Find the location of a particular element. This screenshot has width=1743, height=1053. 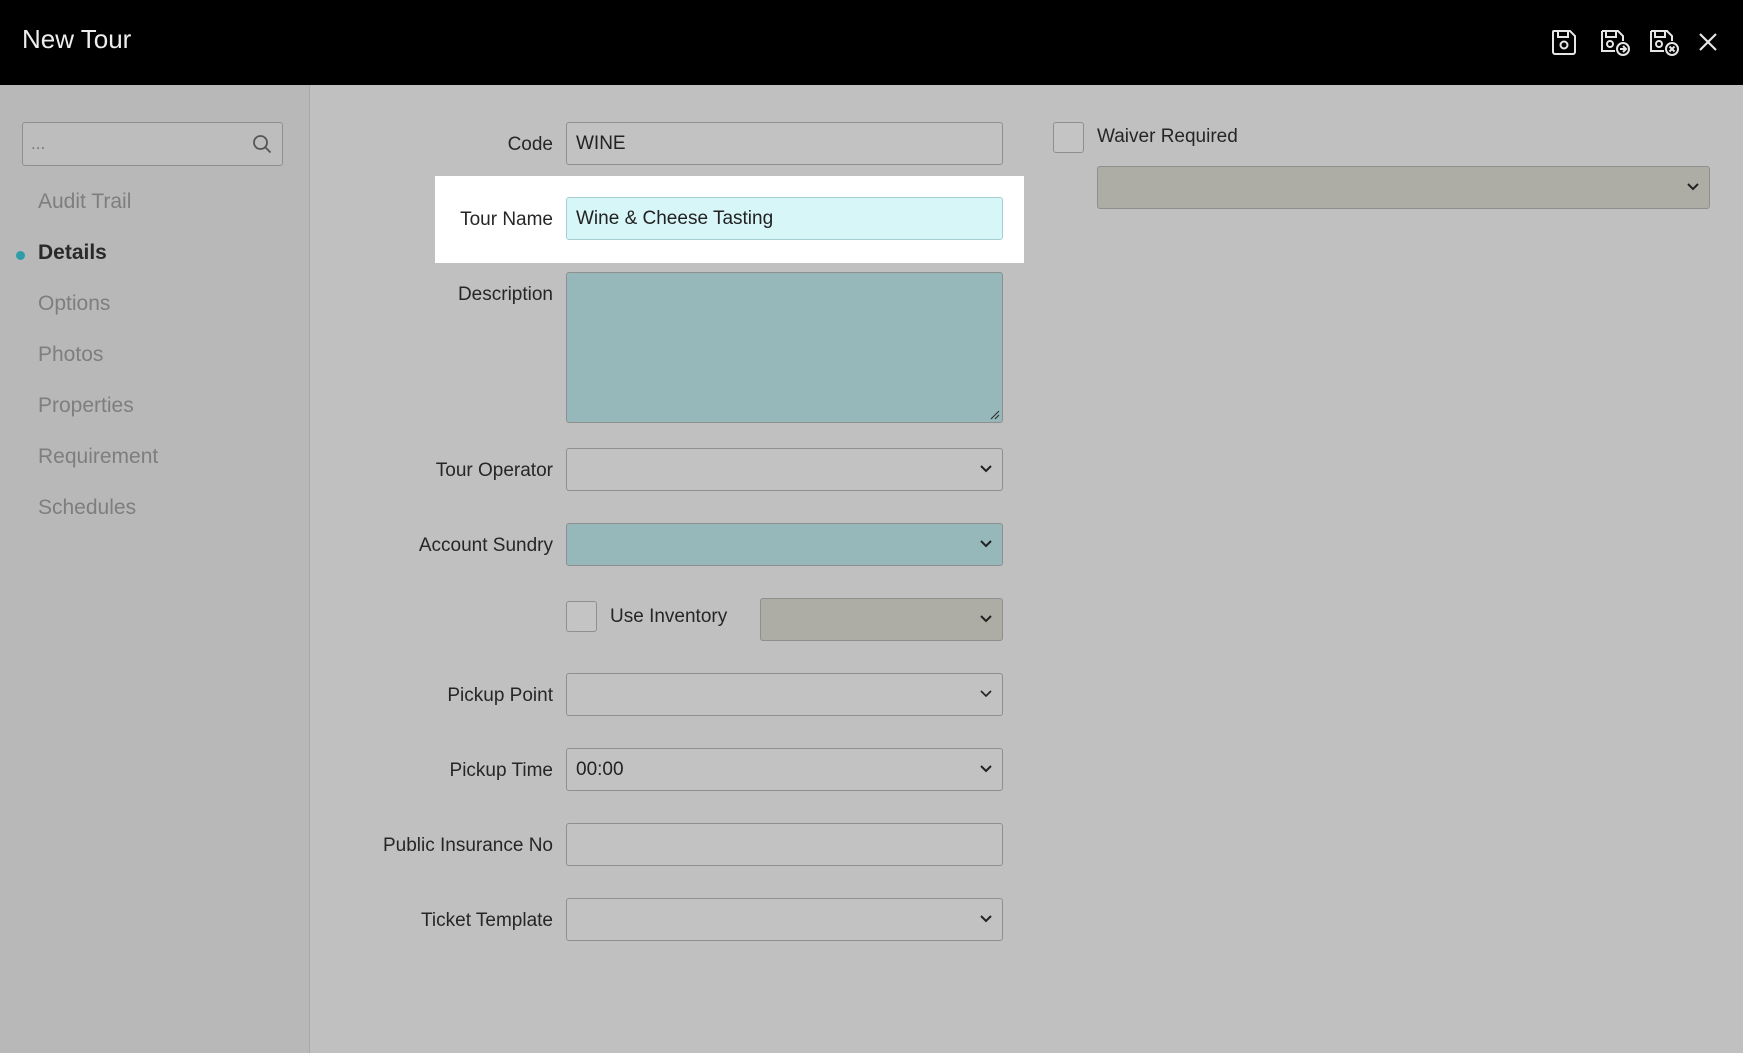

sidebar-item-schedules: Schedules is located at coordinates (87, 508).